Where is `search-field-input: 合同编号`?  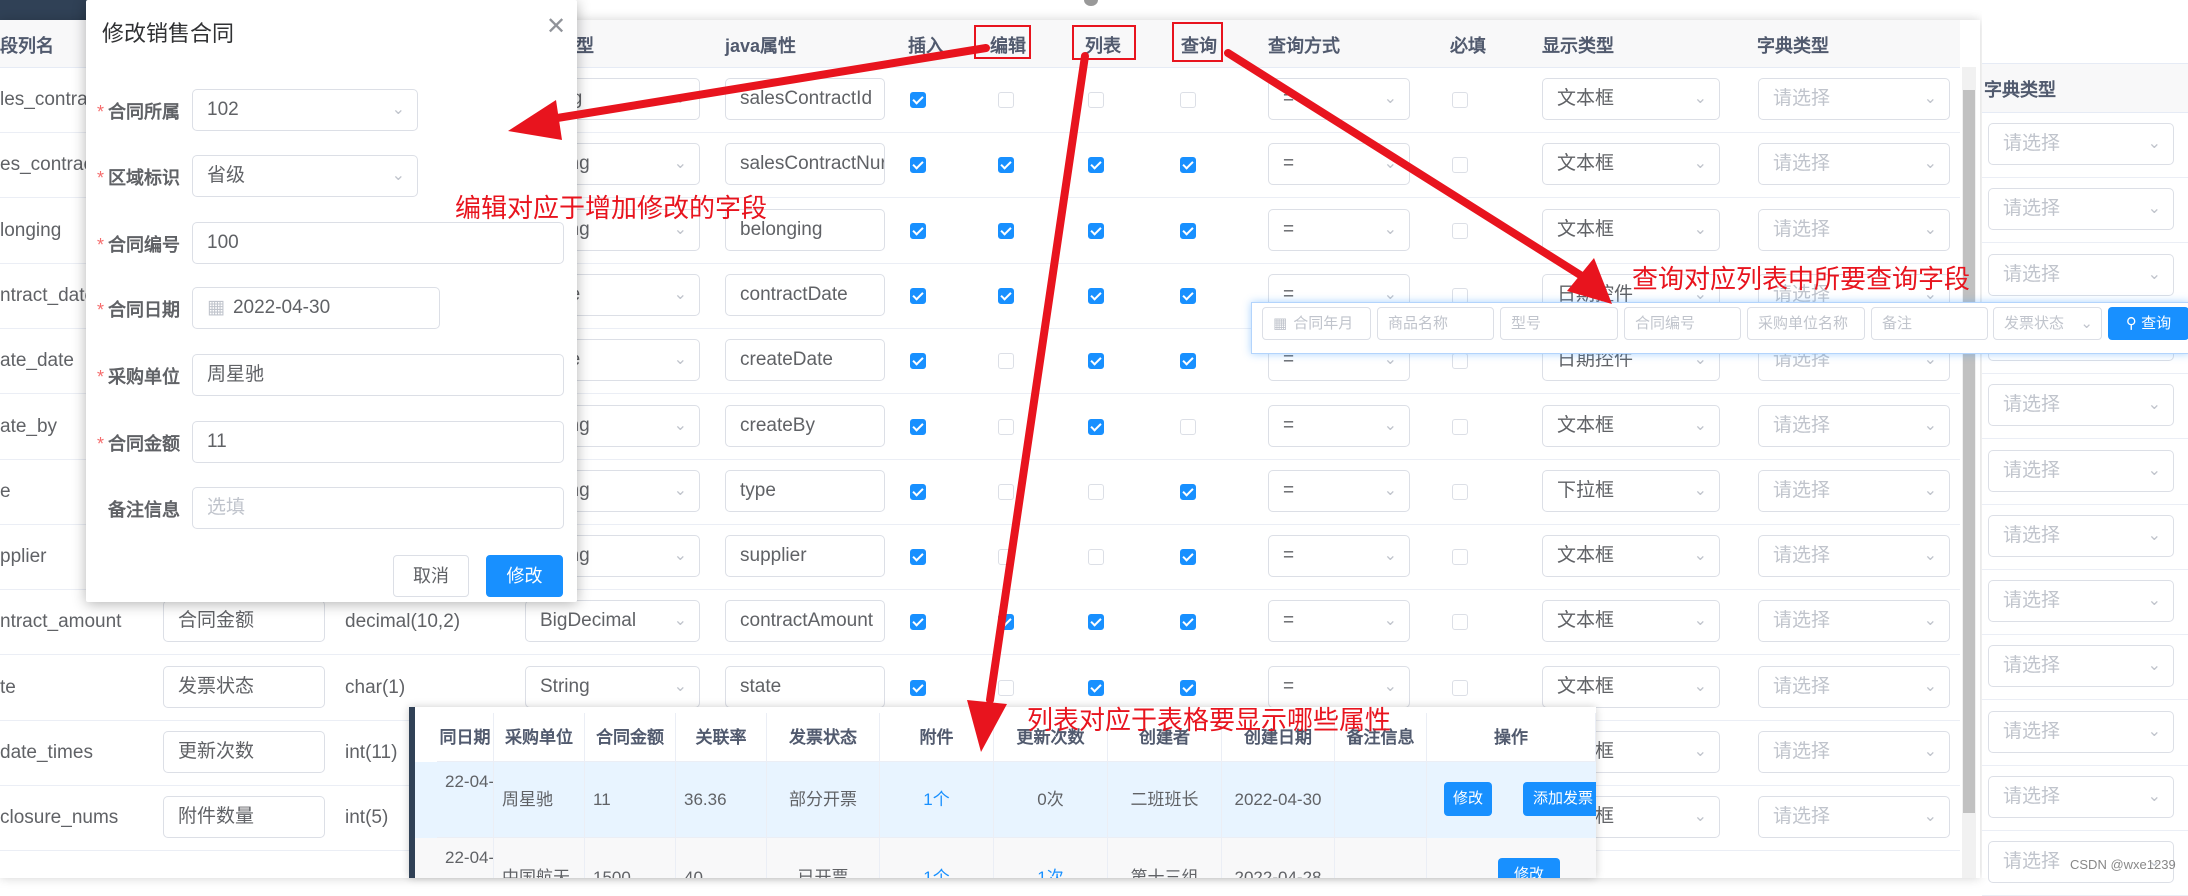
search-field-input: 合同编号 is located at coordinates (1682, 323).